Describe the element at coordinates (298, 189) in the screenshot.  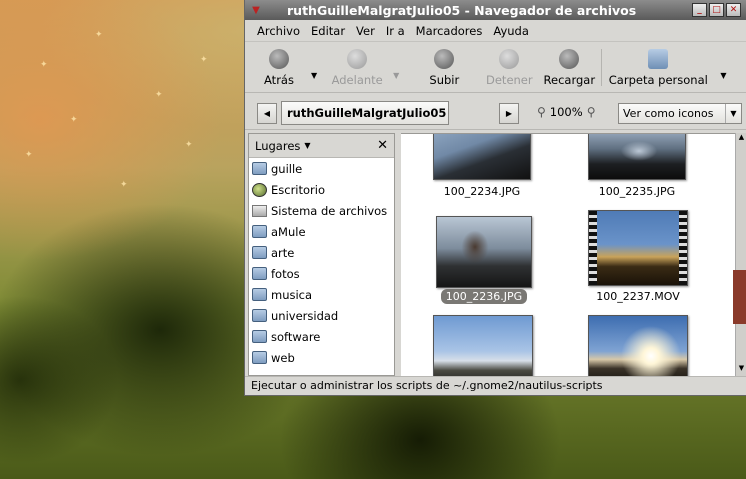
I see `sidebar-item-label: Escritorio` at that location.